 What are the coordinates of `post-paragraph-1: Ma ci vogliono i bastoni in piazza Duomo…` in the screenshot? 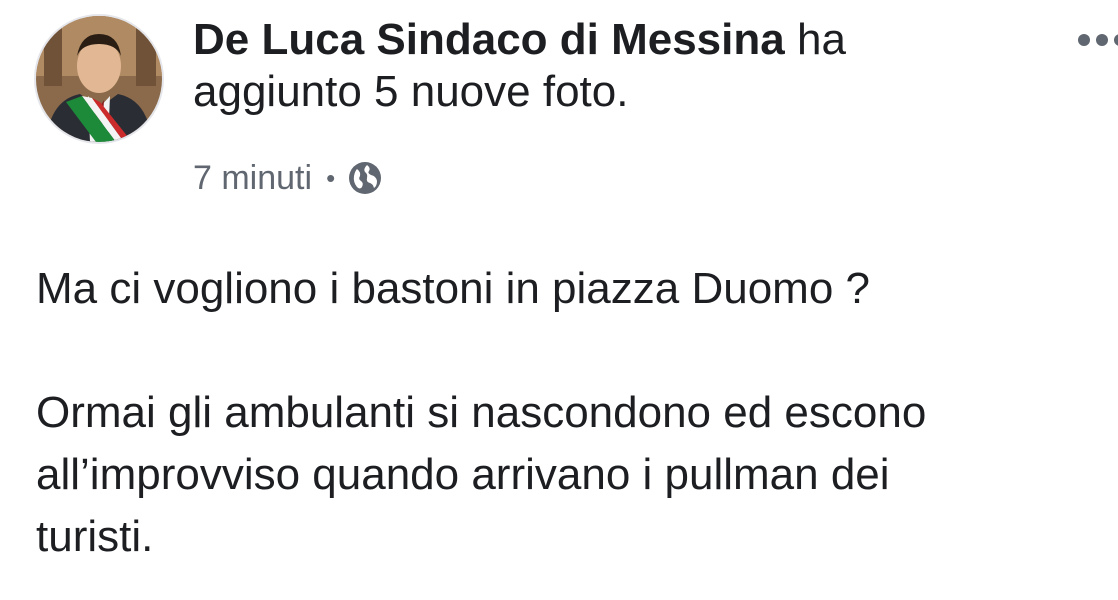 It's located at (453, 288).